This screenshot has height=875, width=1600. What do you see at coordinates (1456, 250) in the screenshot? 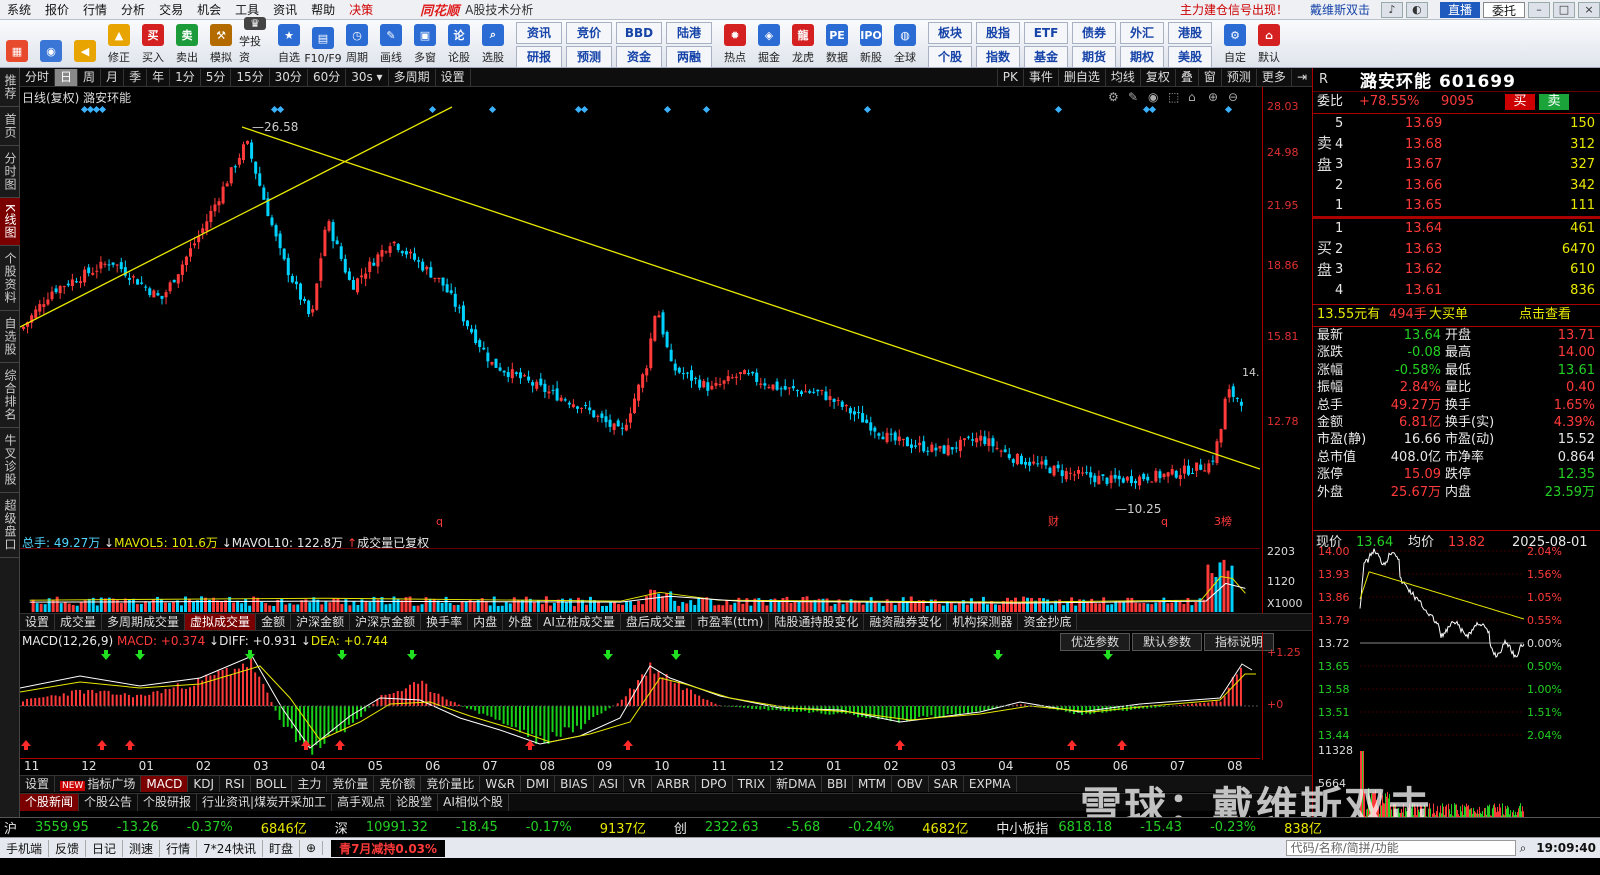
I see `book-row: 2 13.63 6470` at bounding box center [1456, 250].